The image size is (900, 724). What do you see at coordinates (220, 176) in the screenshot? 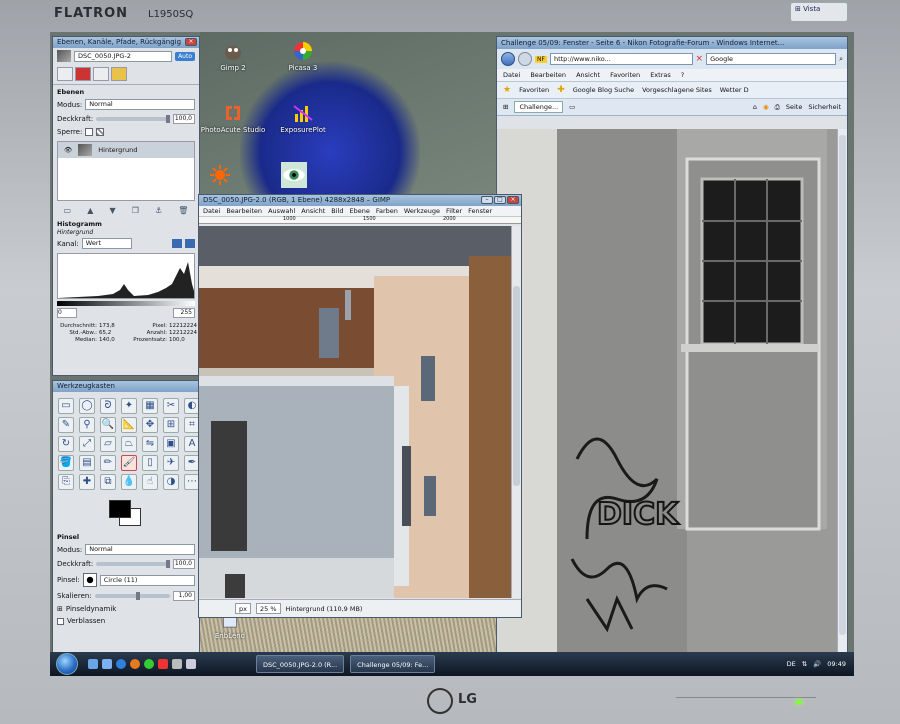
I see `desktop-icon-sun` at bounding box center [220, 176].